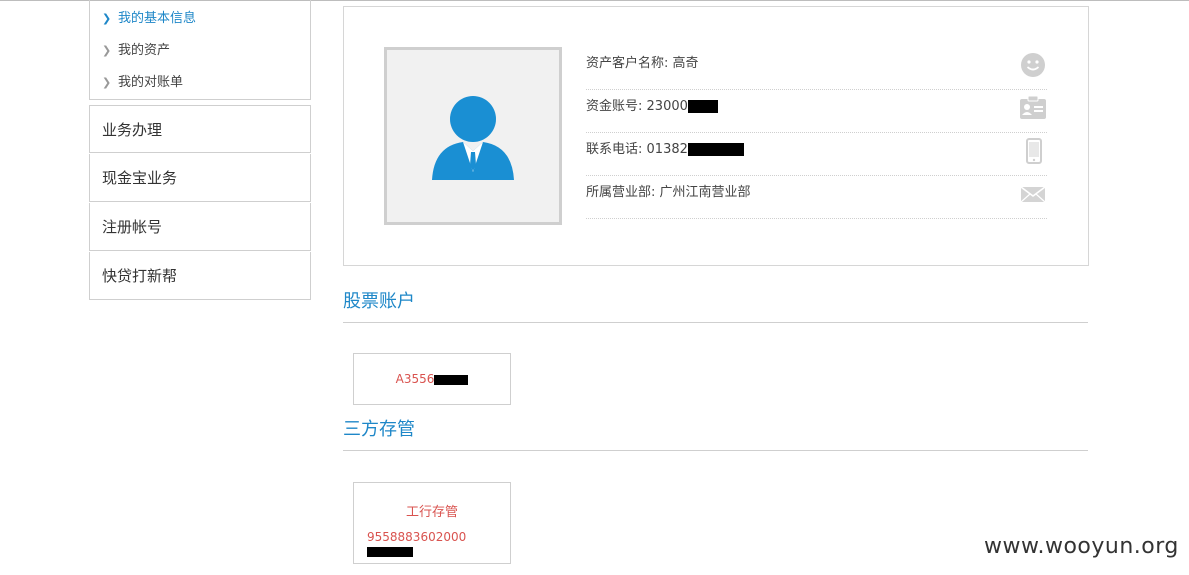 This screenshot has width=1189, height=575. What do you see at coordinates (1033, 108) in the screenshot?
I see `id-card-icon` at bounding box center [1033, 108].